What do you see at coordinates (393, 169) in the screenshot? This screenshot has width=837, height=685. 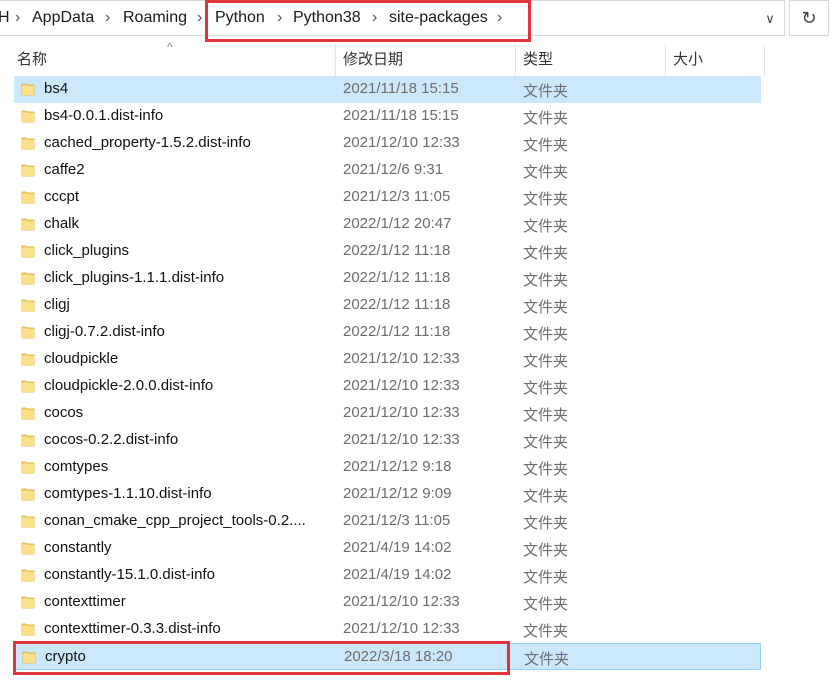 I see `file-date: 2021/12/6 9:31` at bounding box center [393, 169].